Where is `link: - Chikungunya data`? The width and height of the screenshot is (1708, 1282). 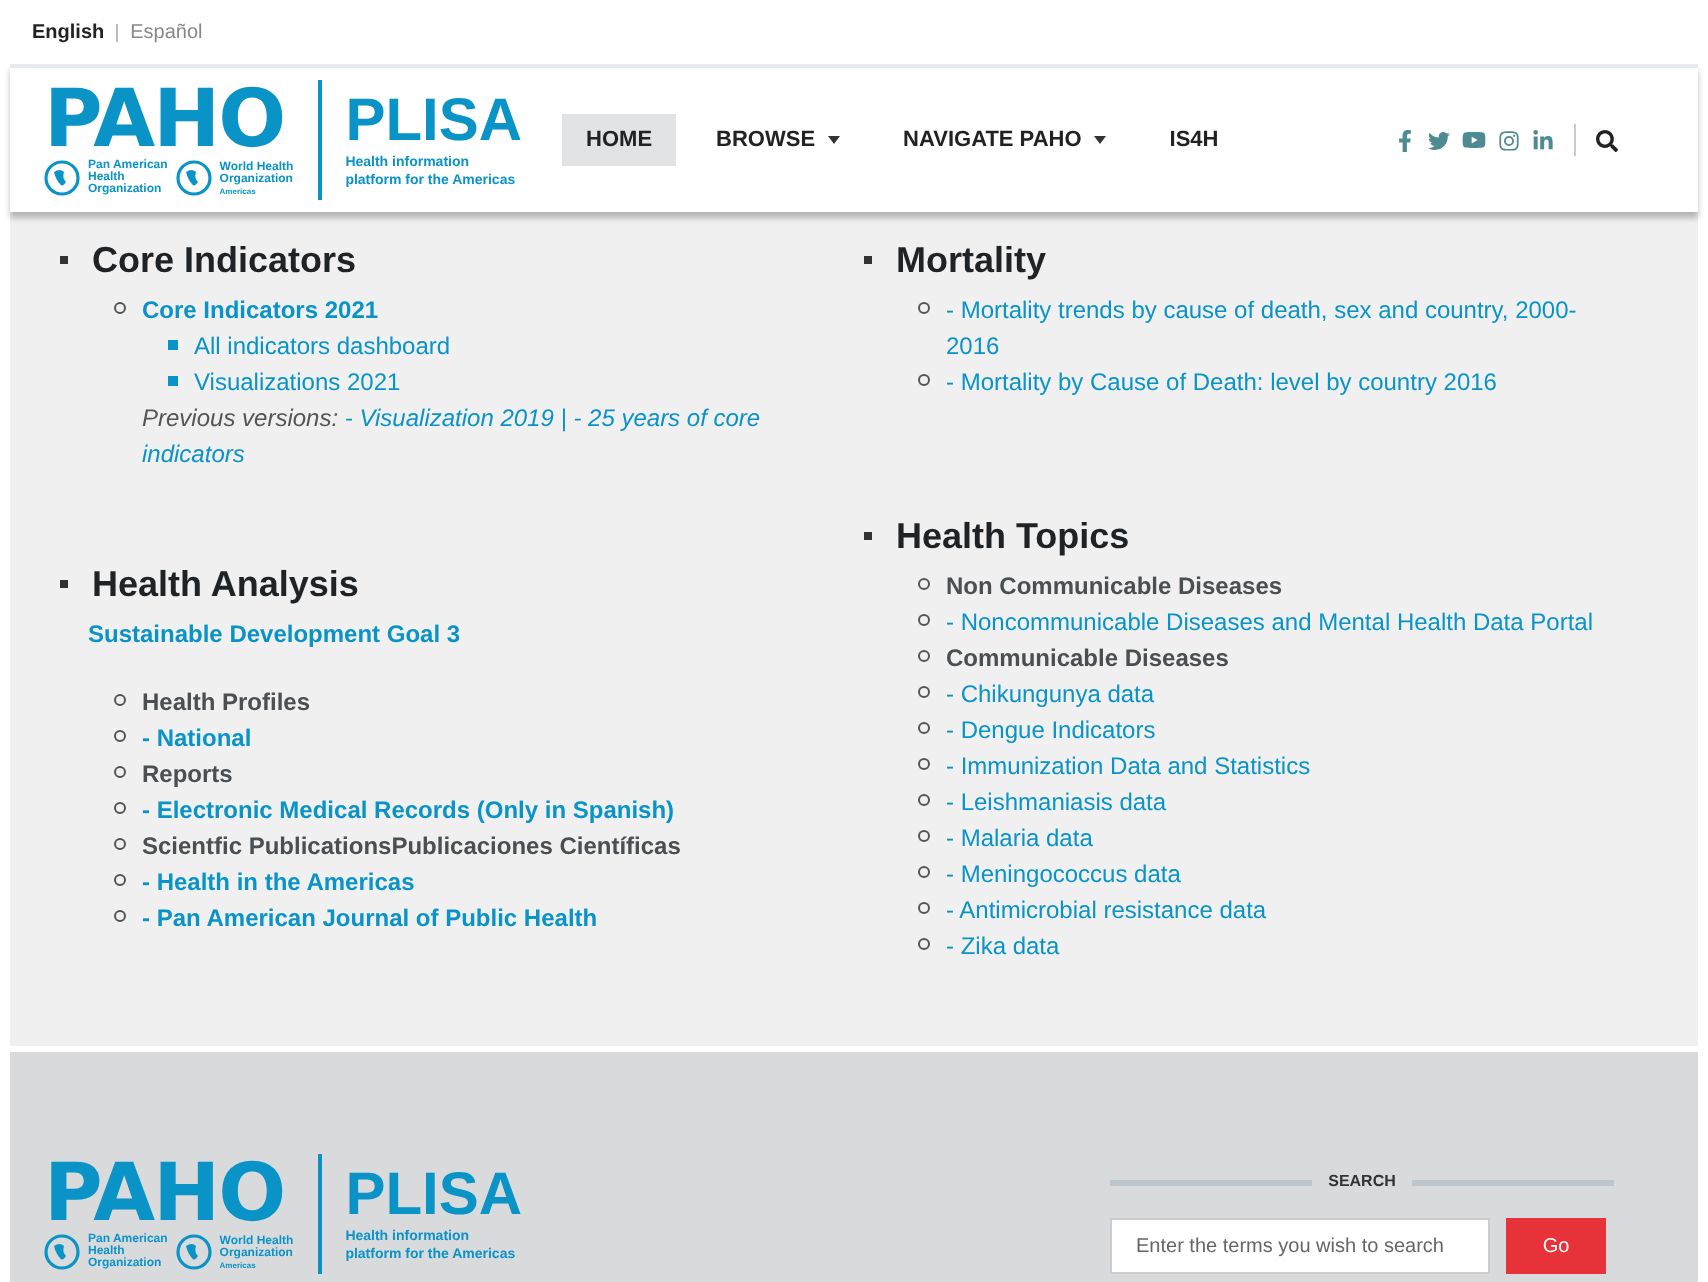 link: - Chikungunya data is located at coordinates (1050, 694).